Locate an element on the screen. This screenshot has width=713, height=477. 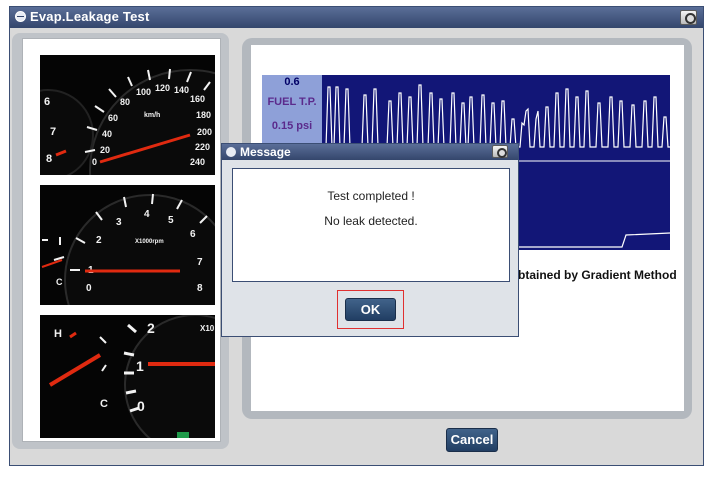
gauge-tick-1: 1 is located at coordinates (140, 366).